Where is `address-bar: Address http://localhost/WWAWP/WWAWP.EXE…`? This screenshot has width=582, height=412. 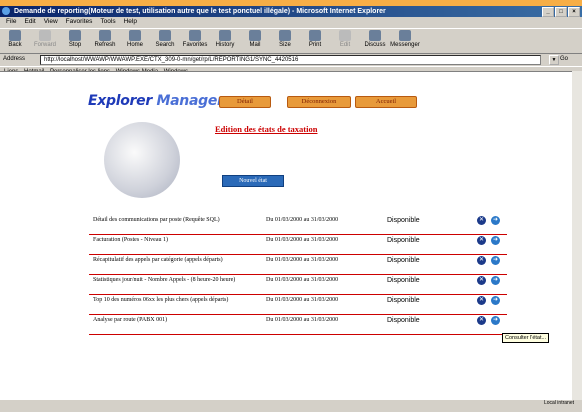 address-bar: Address http://localhost/WWAWP/WWAWP.EXE… is located at coordinates (291, 59).